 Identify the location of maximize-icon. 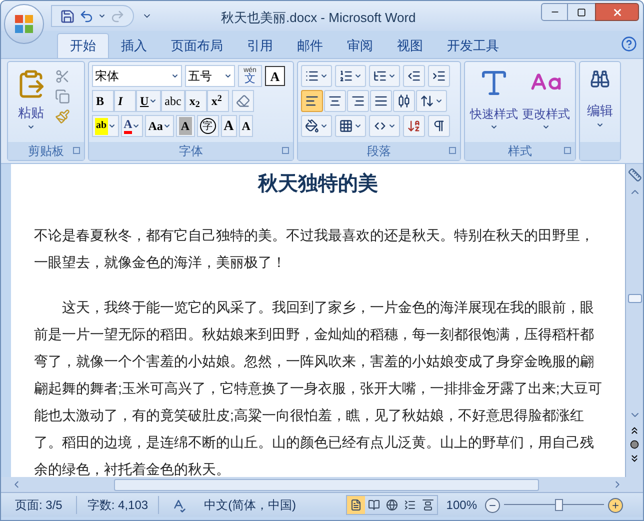
(581, 12).